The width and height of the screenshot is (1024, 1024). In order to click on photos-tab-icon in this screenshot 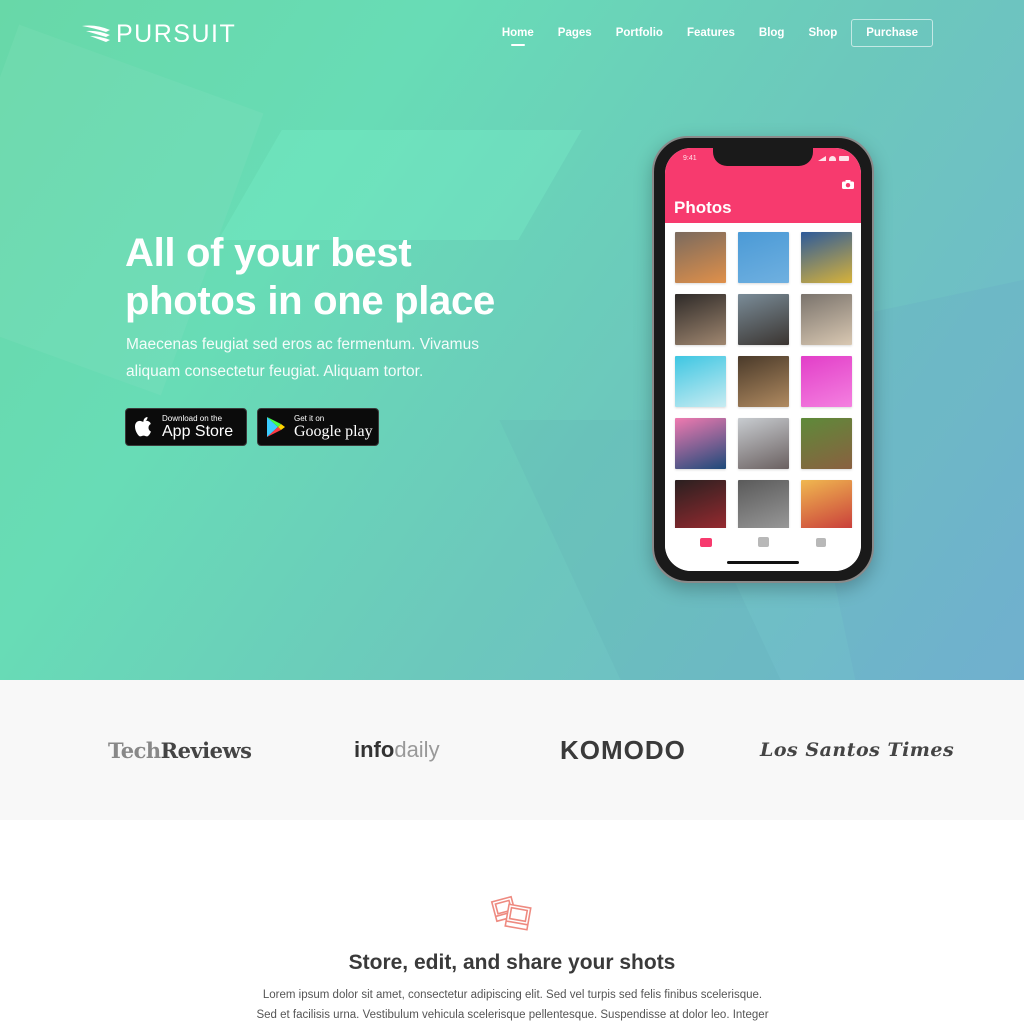, I will do `click(706, 542)`.